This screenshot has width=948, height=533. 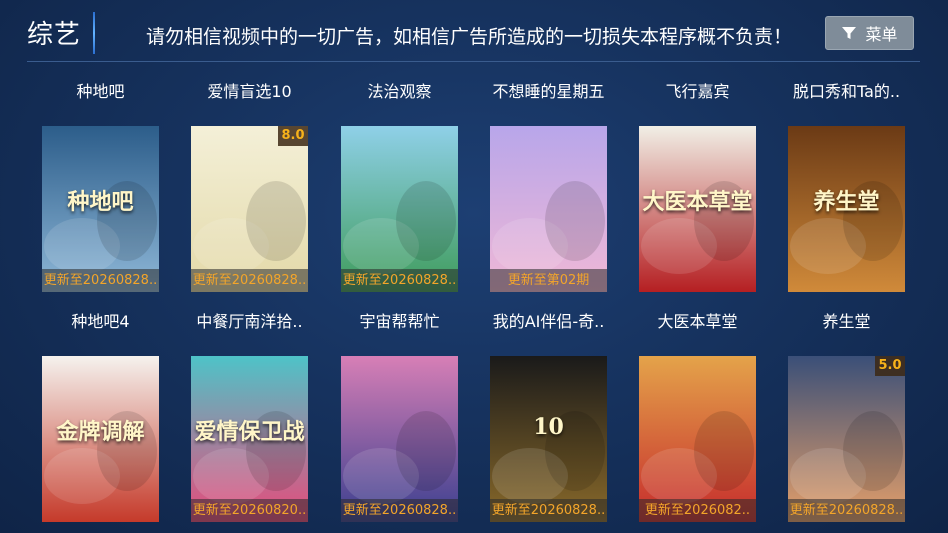 I want to click on video-title: 飞行嘉宾, so click(x=697, y=90).